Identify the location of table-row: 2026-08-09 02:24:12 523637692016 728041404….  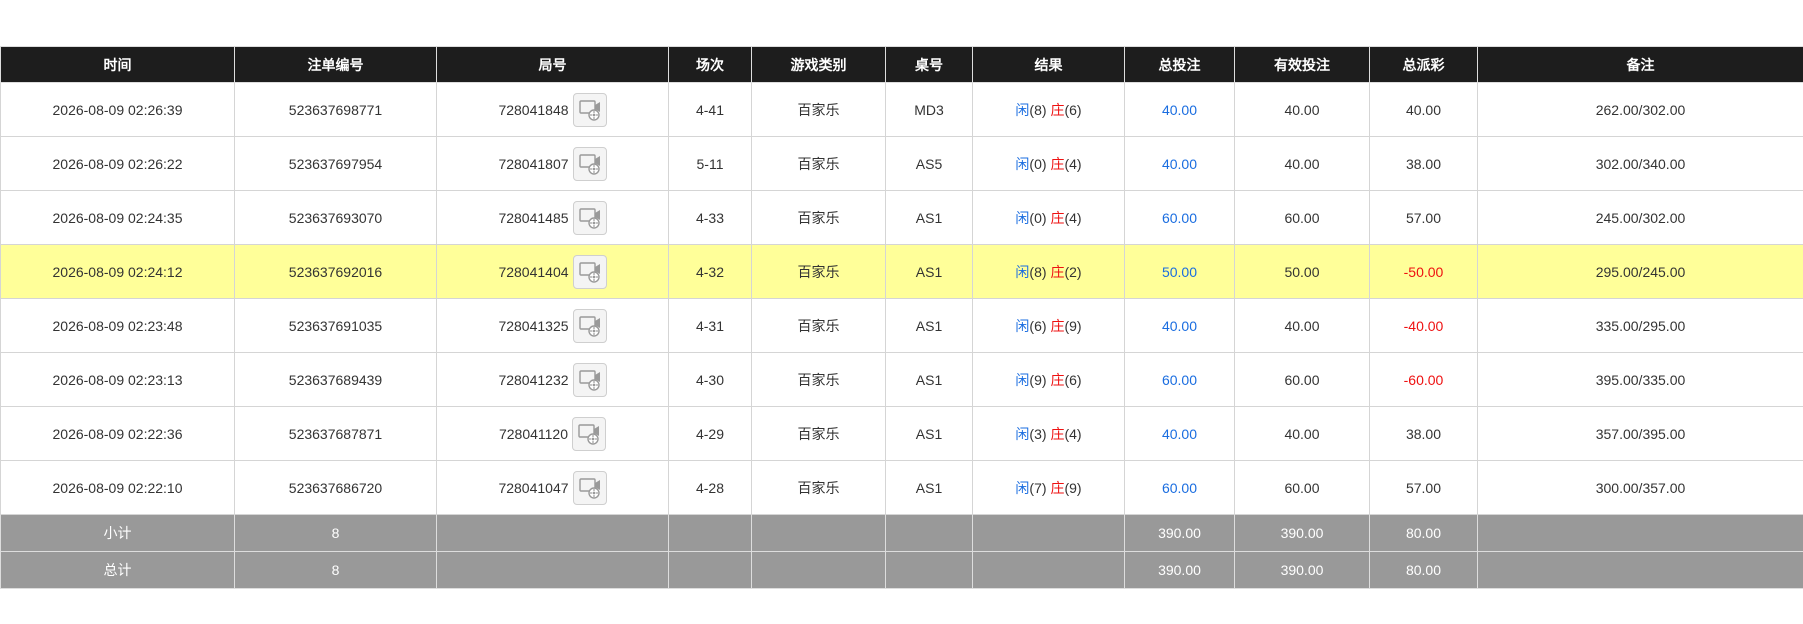
(901, 271).